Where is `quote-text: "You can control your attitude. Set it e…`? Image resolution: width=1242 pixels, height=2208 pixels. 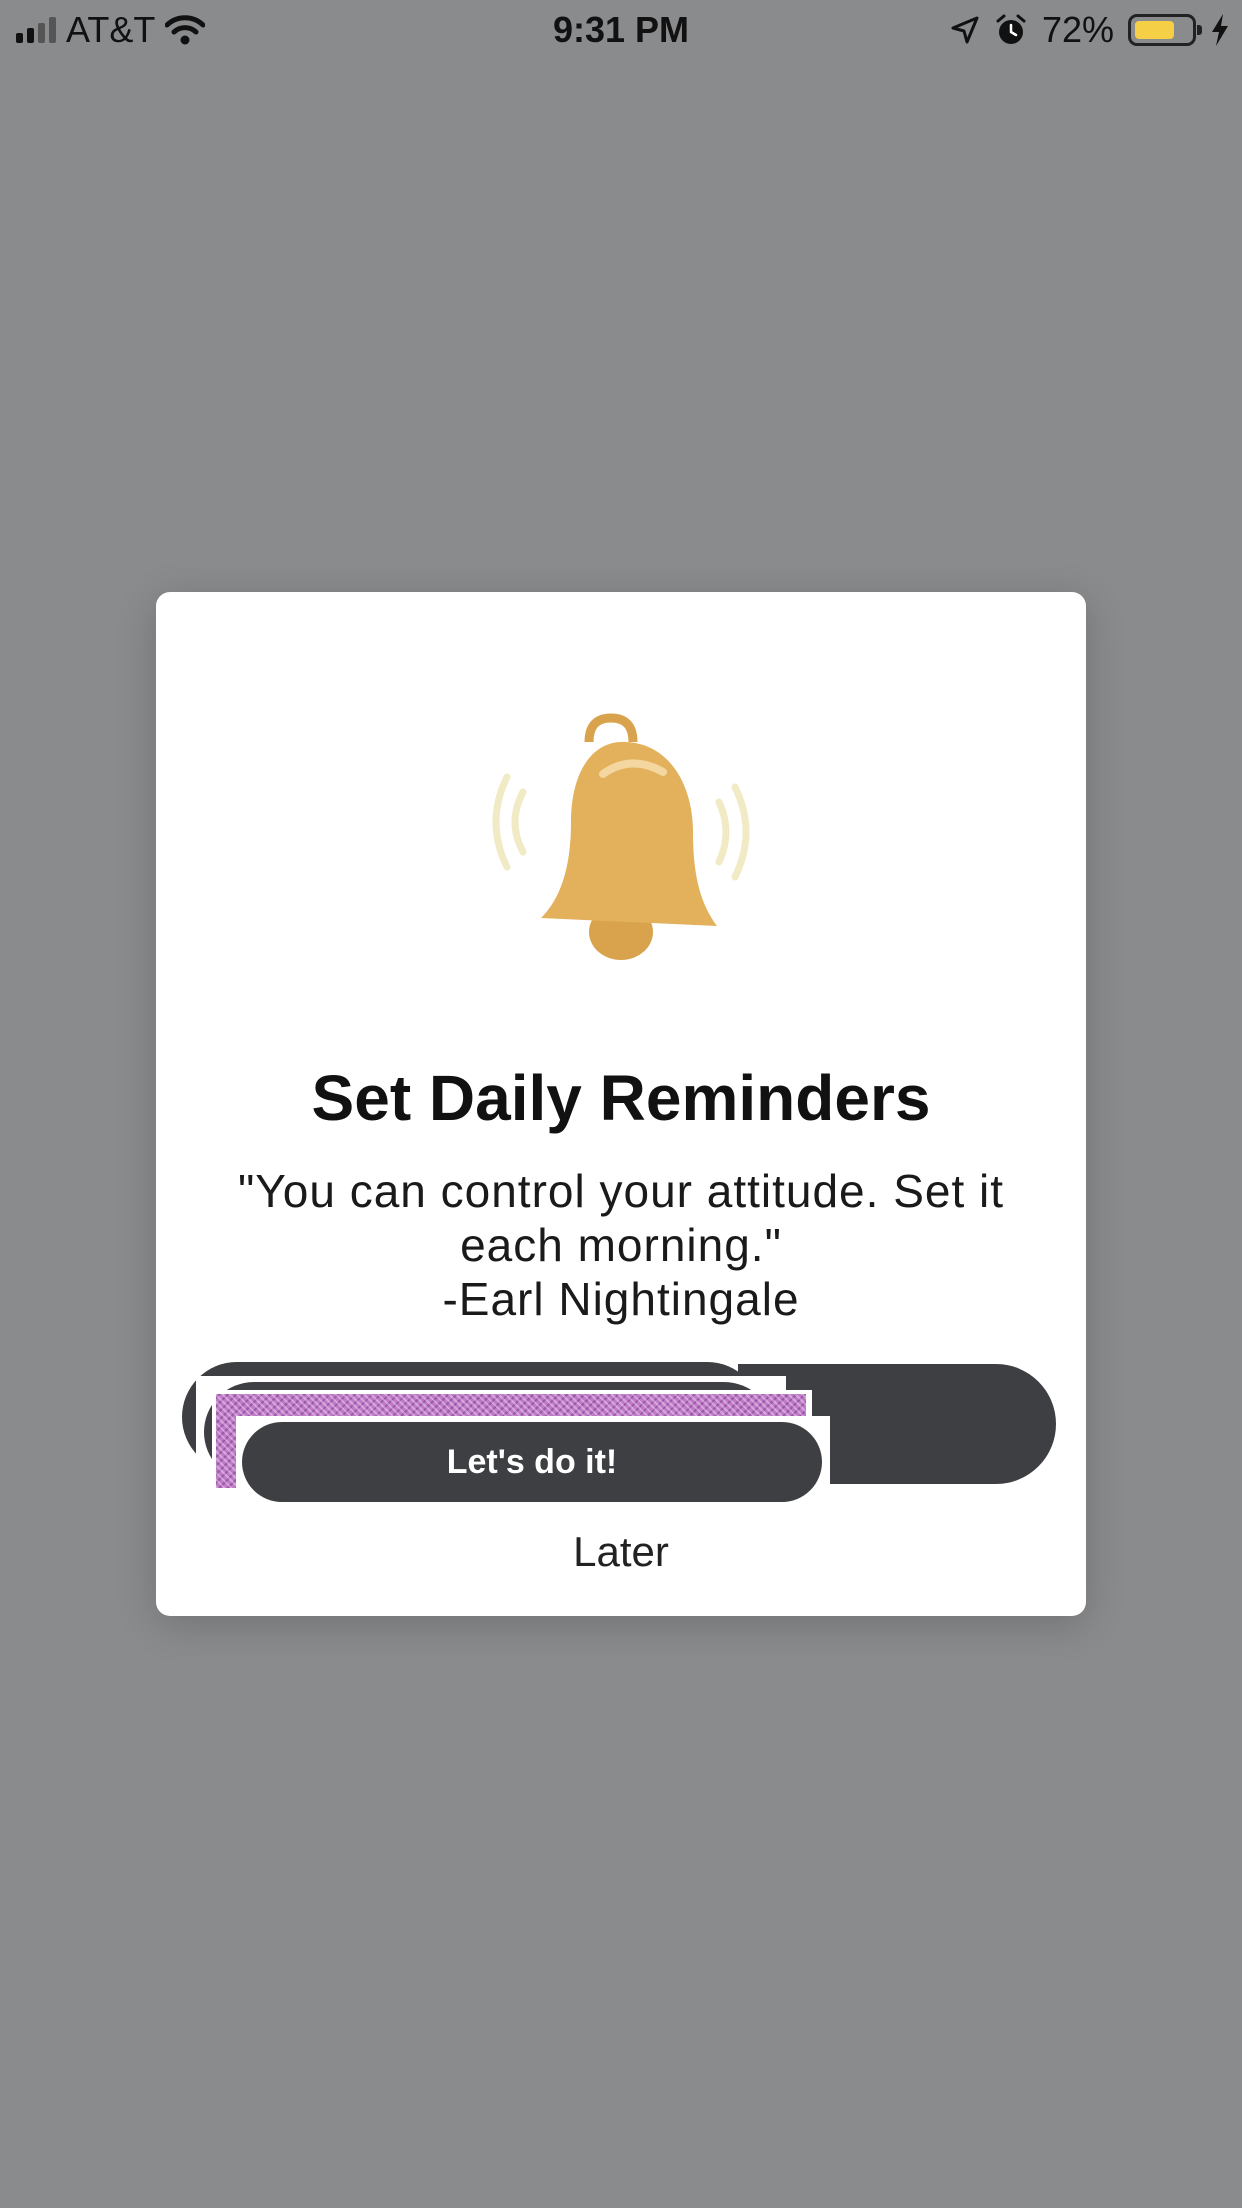 quote-text: "You can control your attitude. Set it e… is located at coordinates (621, 1218).